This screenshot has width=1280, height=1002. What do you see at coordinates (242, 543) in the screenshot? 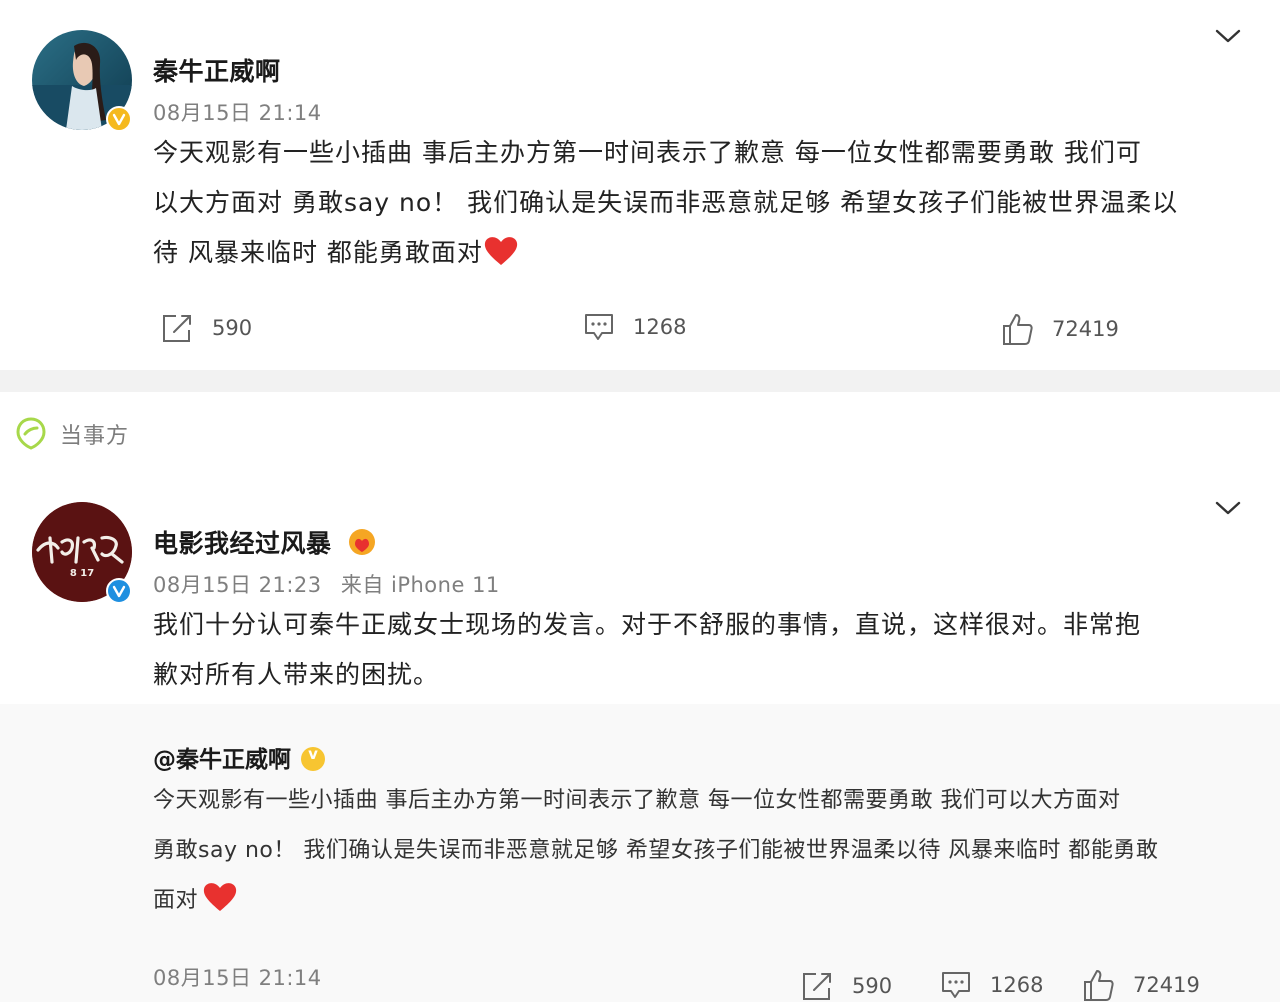
I see `author-name-text: 电影我经过风暴` at bounding box center [242, 543].